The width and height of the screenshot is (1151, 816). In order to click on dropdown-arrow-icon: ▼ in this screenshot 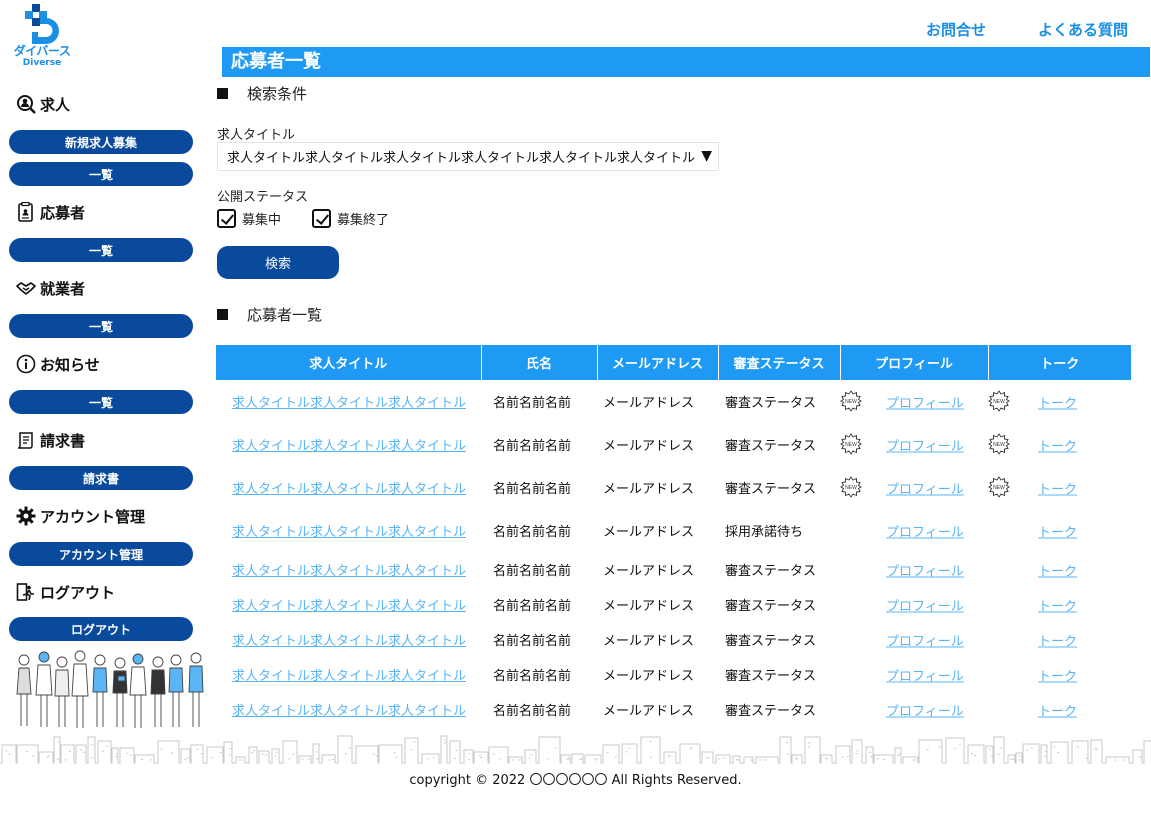, I will do `click(706, 156)`.